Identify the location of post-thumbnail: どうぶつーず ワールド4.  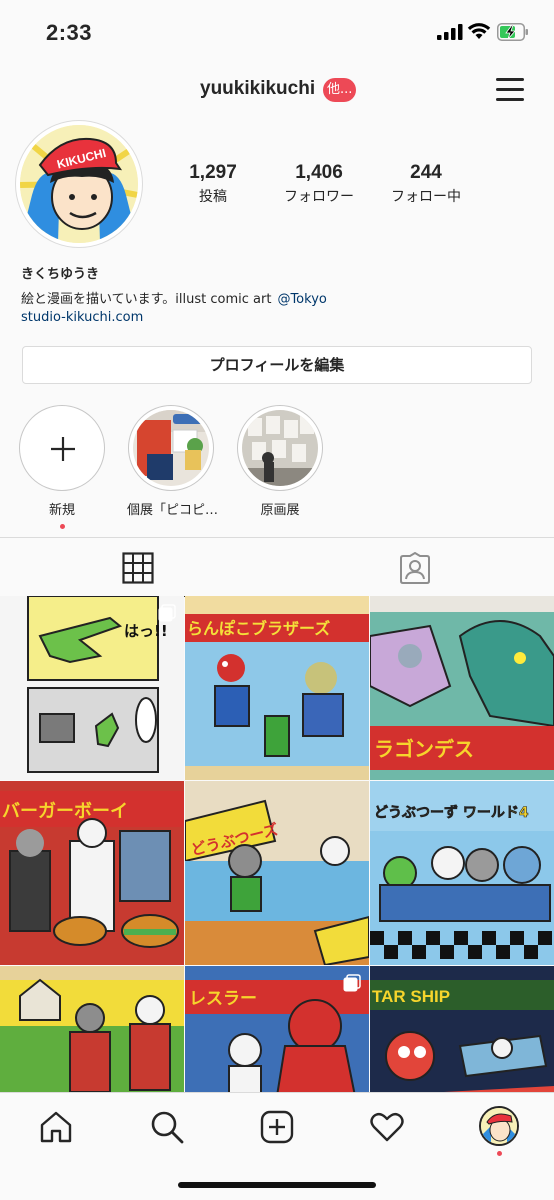
(462, 873).